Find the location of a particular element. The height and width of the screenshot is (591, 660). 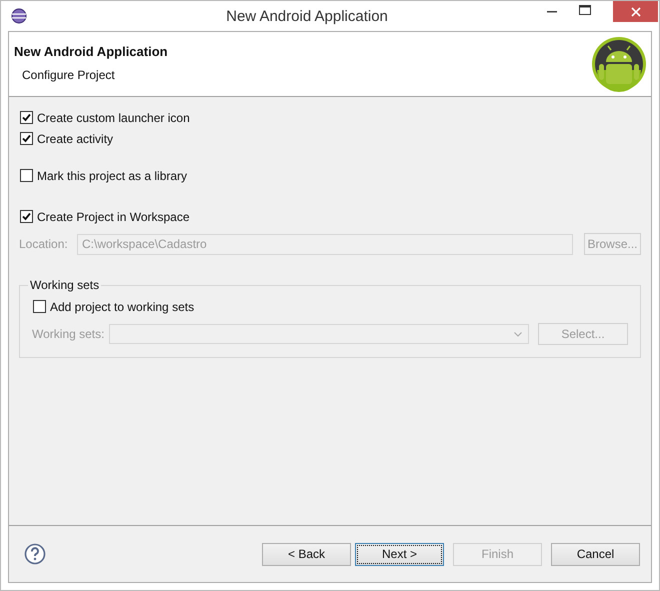

checkbox-label: Create custom launcher icon is located at coordinates (113, 117).